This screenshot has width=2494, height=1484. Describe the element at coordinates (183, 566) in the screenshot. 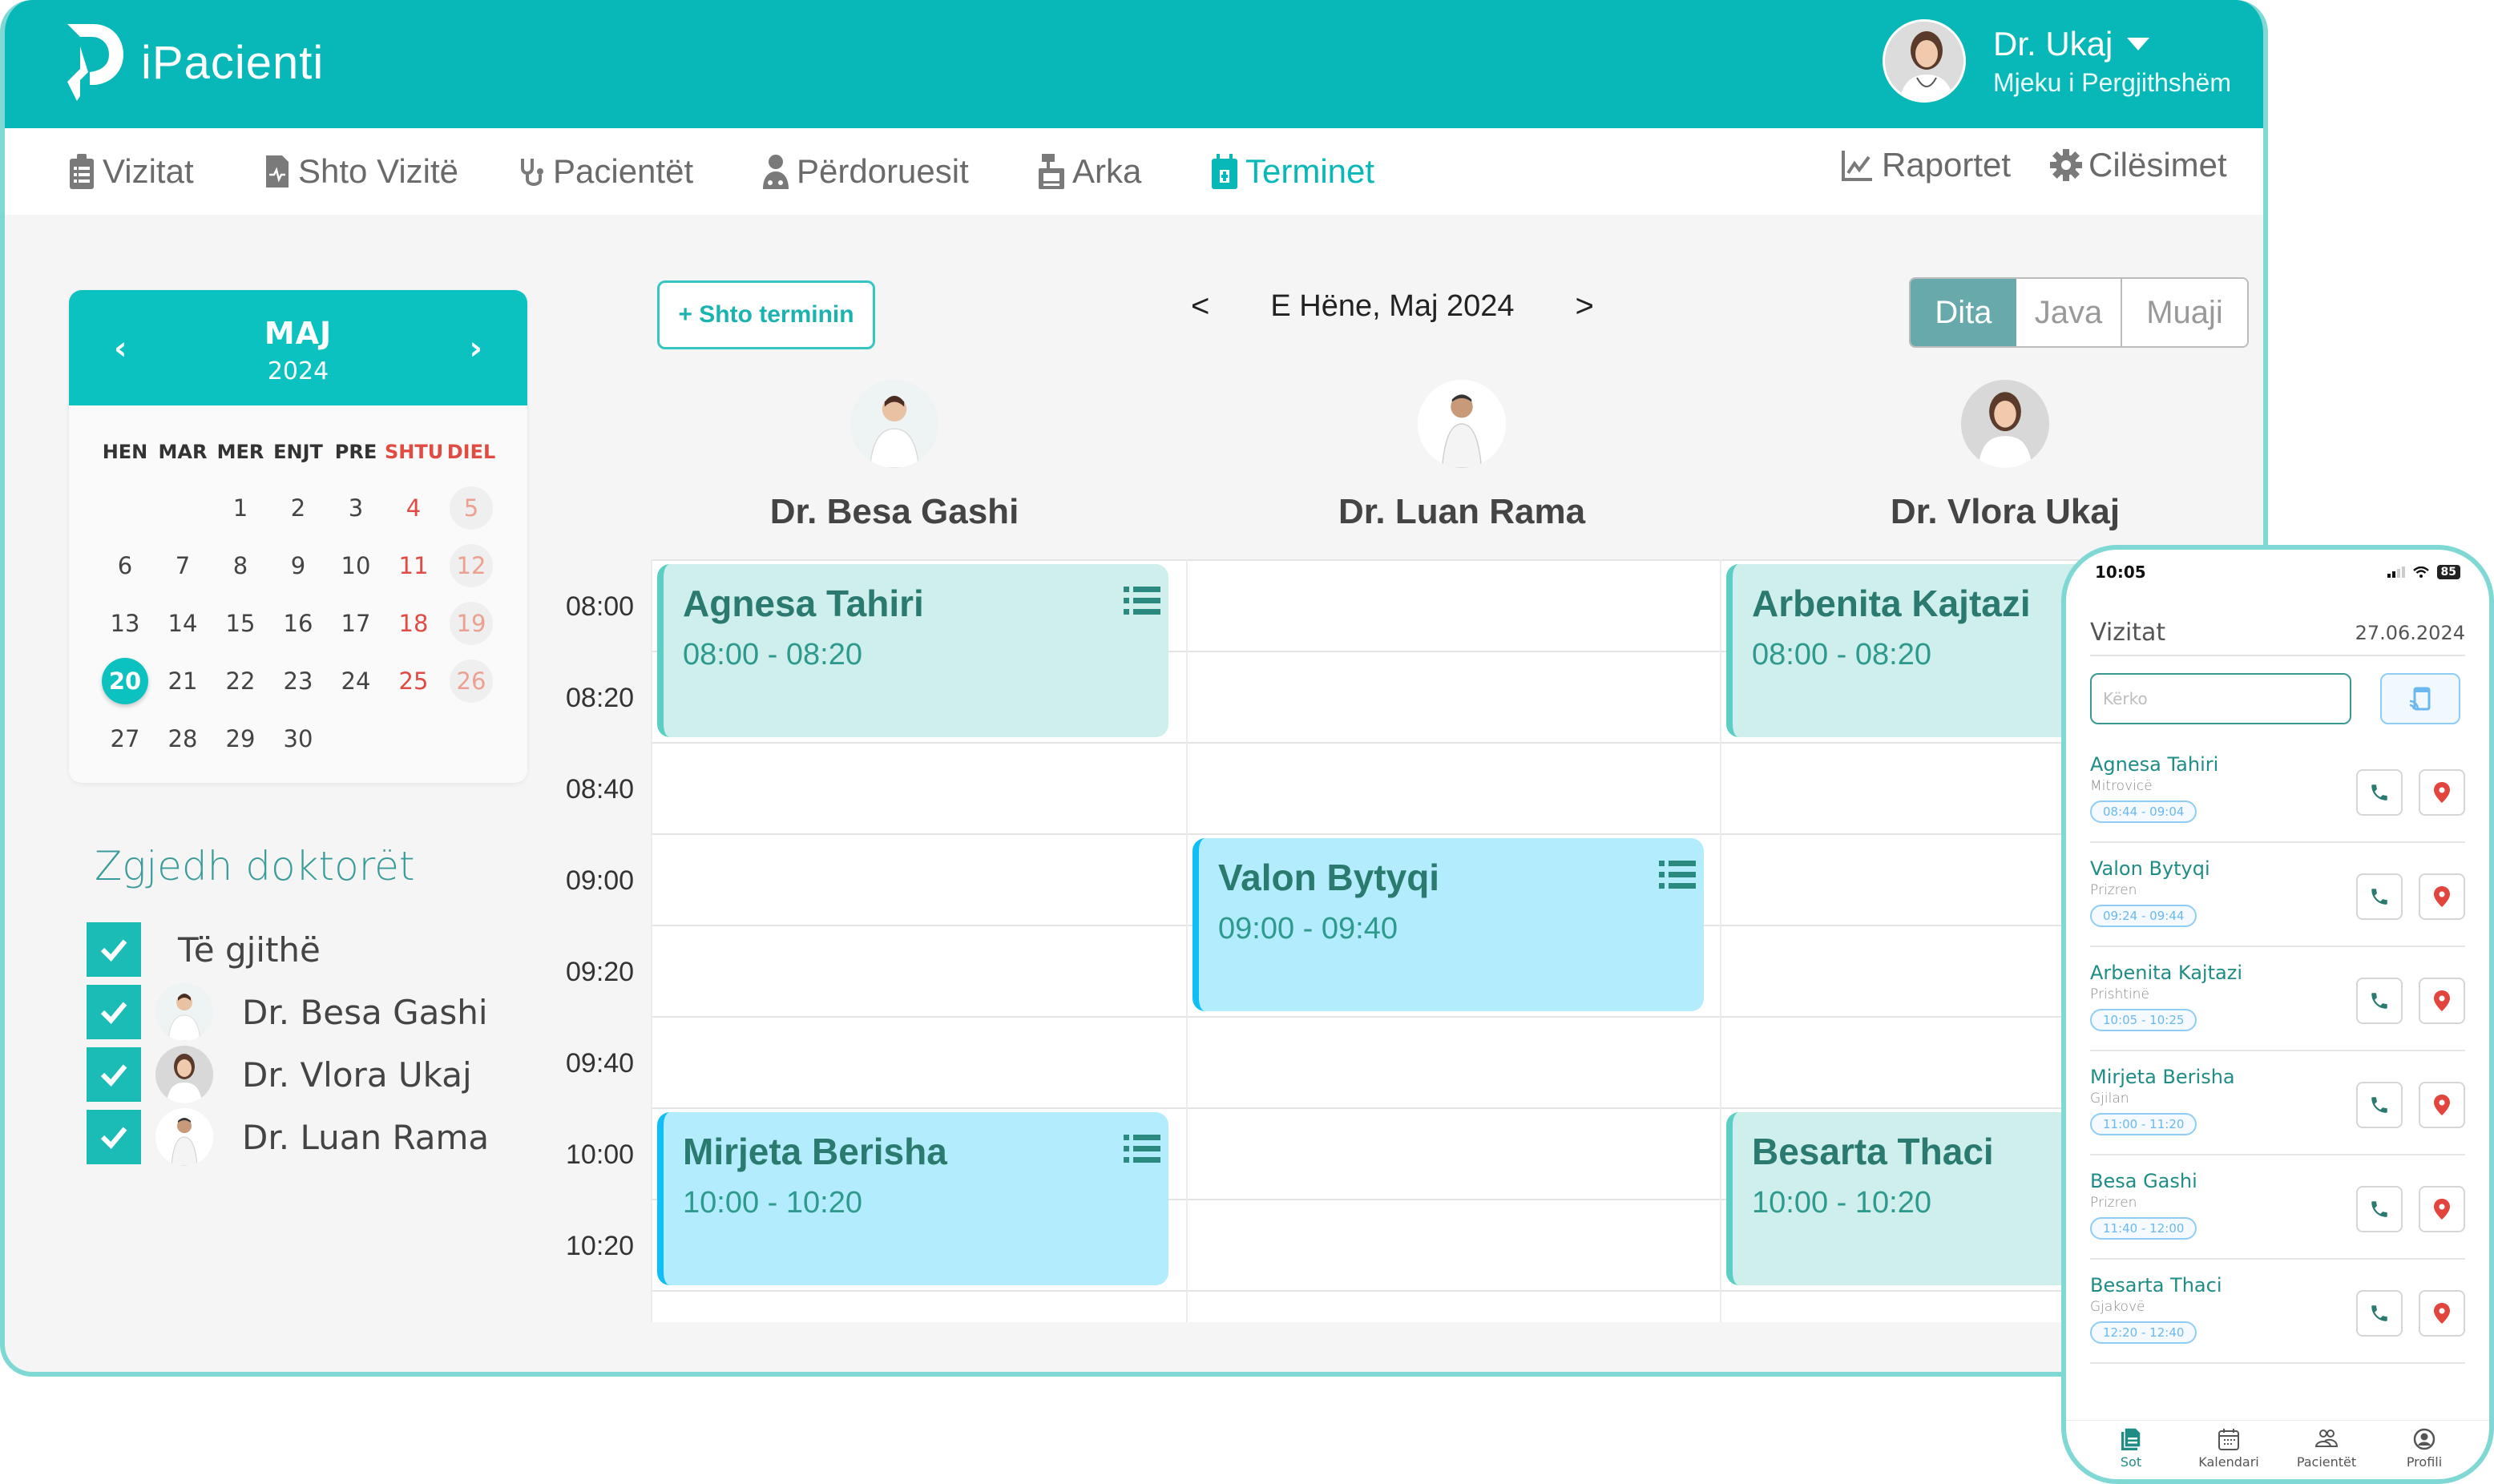

I see `calendar-day: 7` at that location.